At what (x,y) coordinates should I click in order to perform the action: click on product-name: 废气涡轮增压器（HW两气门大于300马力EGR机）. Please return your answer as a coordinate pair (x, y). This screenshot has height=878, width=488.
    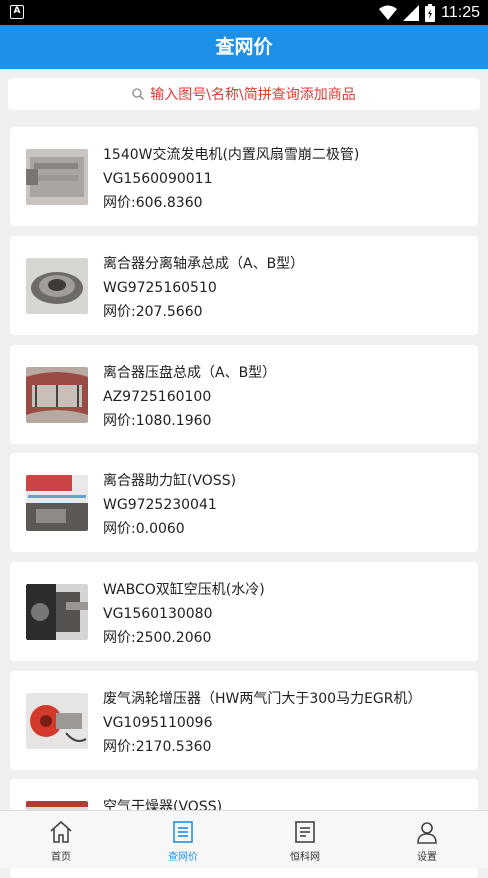
    Looking at the image, I should click on (262, 699).